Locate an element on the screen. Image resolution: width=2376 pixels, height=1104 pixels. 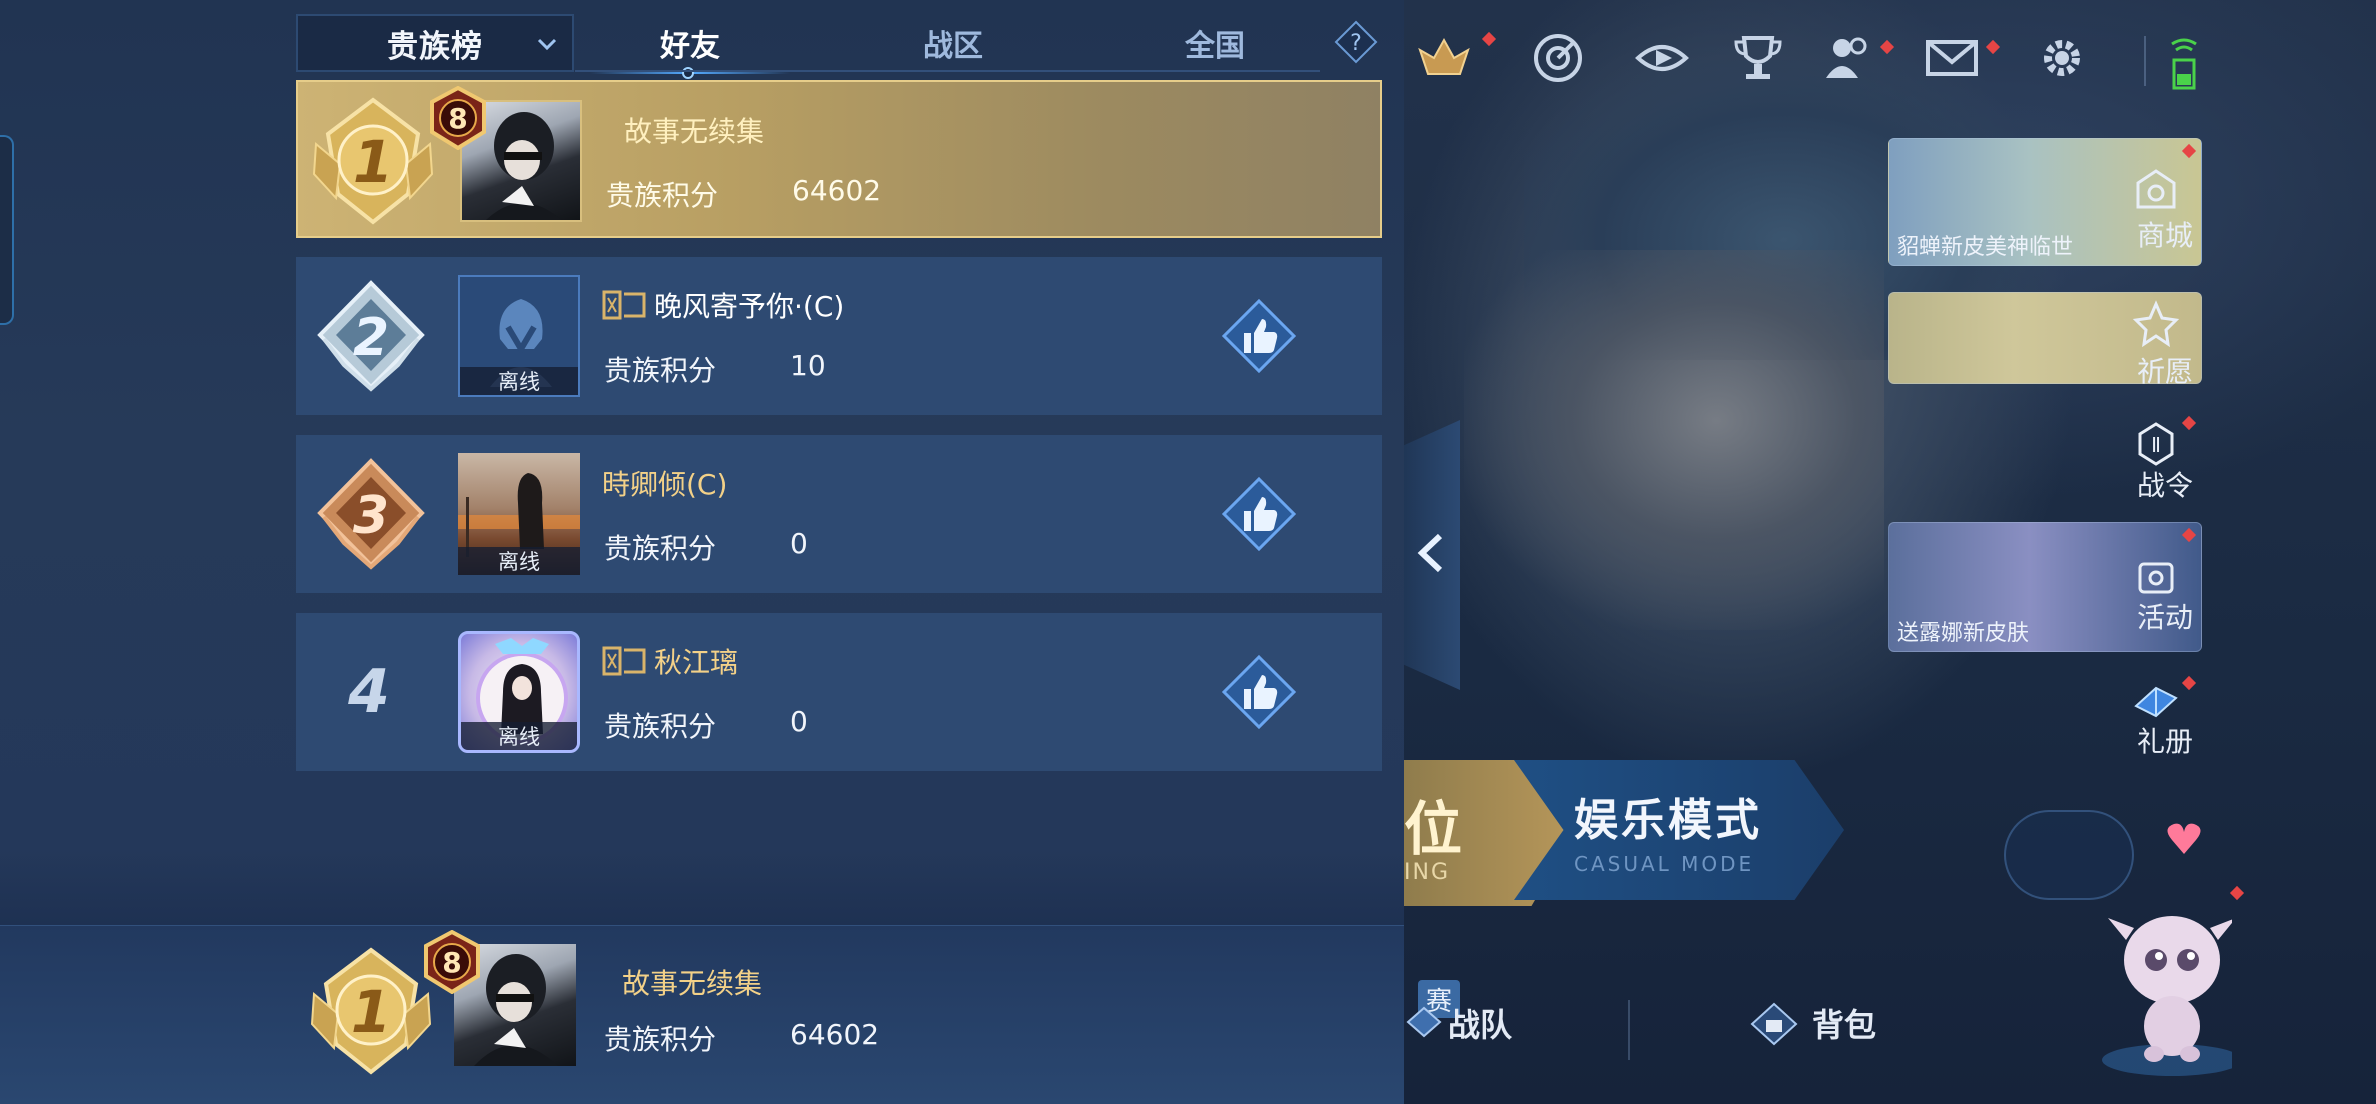
team-icon is located at coordinates (1424, 1022).